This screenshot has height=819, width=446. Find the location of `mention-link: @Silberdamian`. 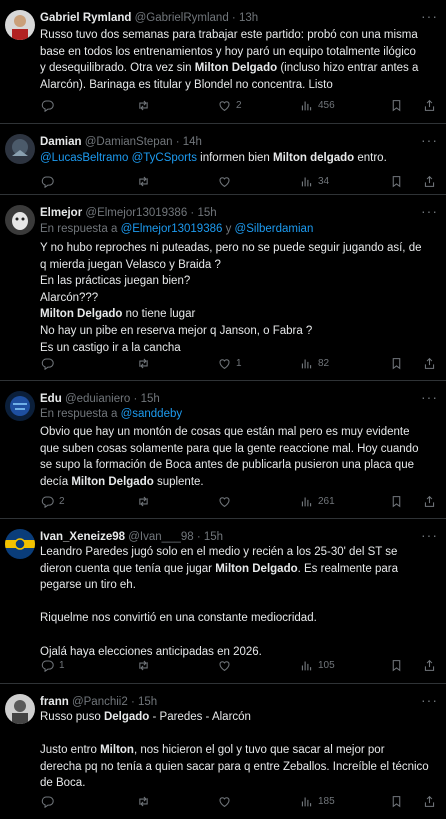

mention-link: @Silberdamian is located at coordinates (274, 229).